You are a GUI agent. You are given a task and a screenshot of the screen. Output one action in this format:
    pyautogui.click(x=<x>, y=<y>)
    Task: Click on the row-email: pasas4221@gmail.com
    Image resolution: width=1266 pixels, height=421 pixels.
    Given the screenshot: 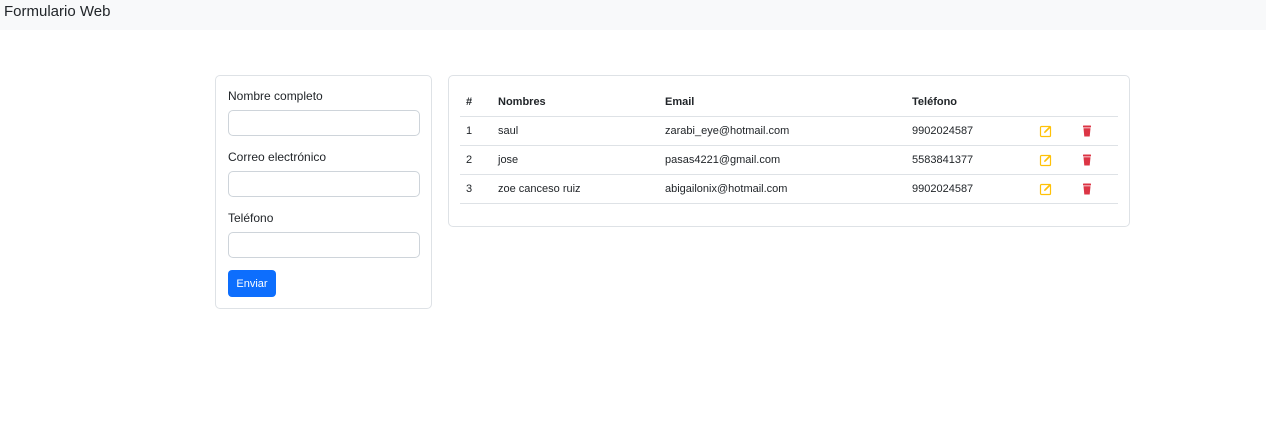 What is the action you would take?
    pyautogui.click(x=782, y=160)
    